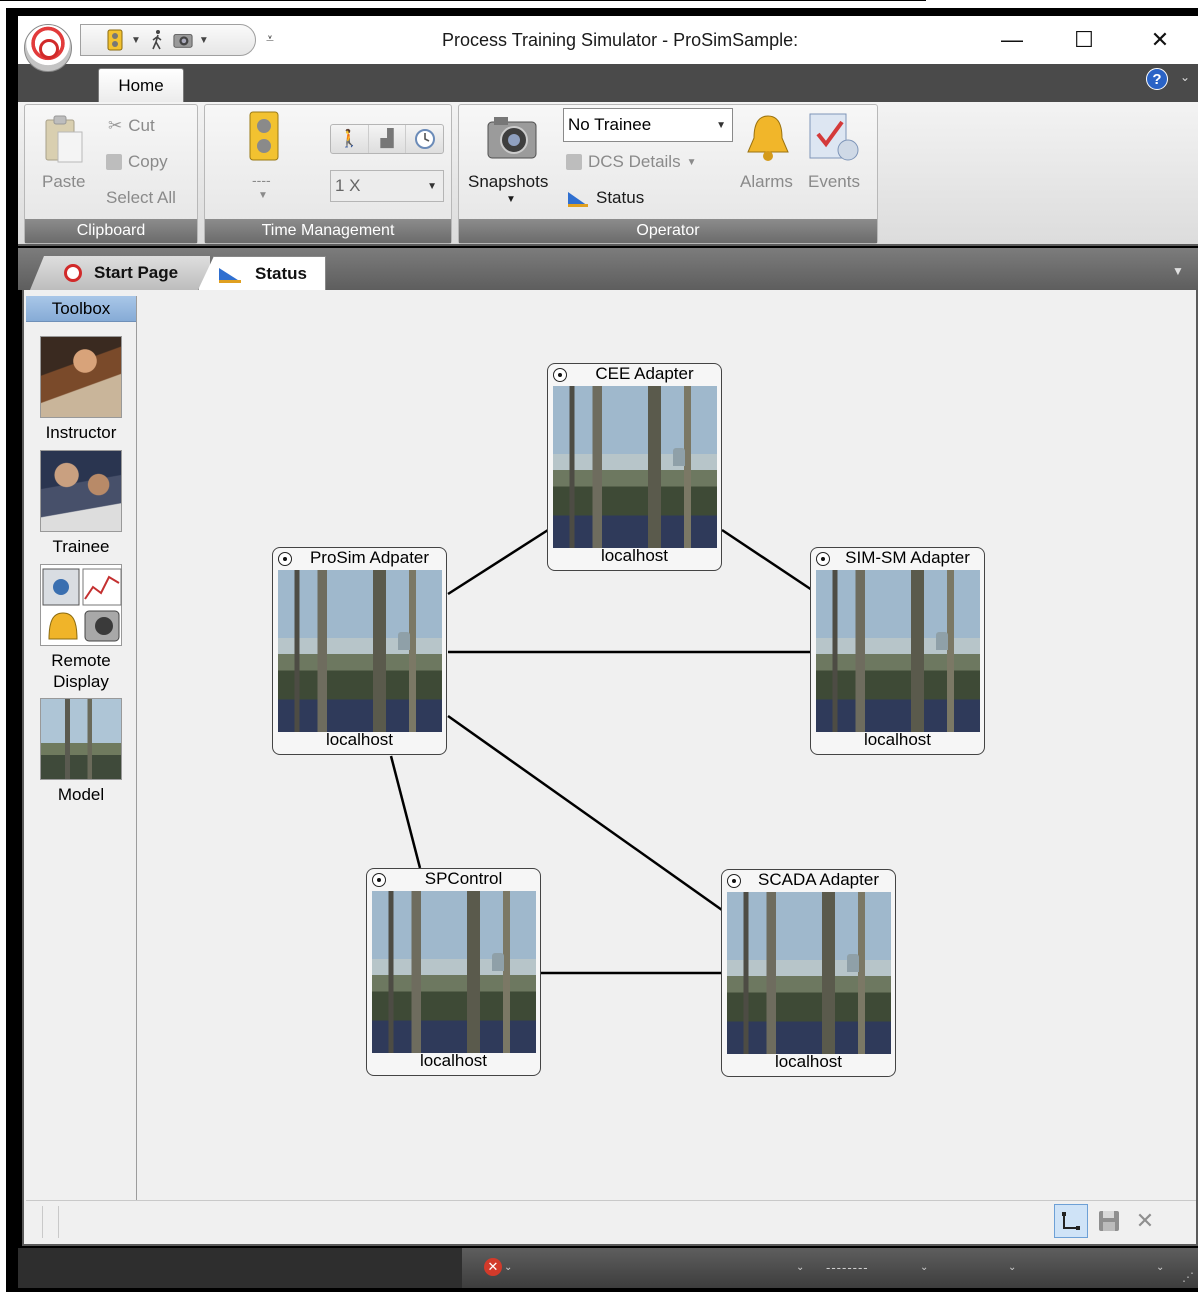  I want to click on application-menu-button, so click(48, 48).